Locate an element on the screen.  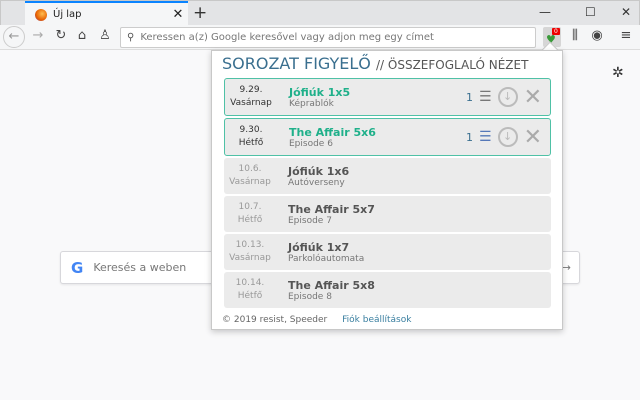
tab-title: Új lap is located at coordinates (67, 14).